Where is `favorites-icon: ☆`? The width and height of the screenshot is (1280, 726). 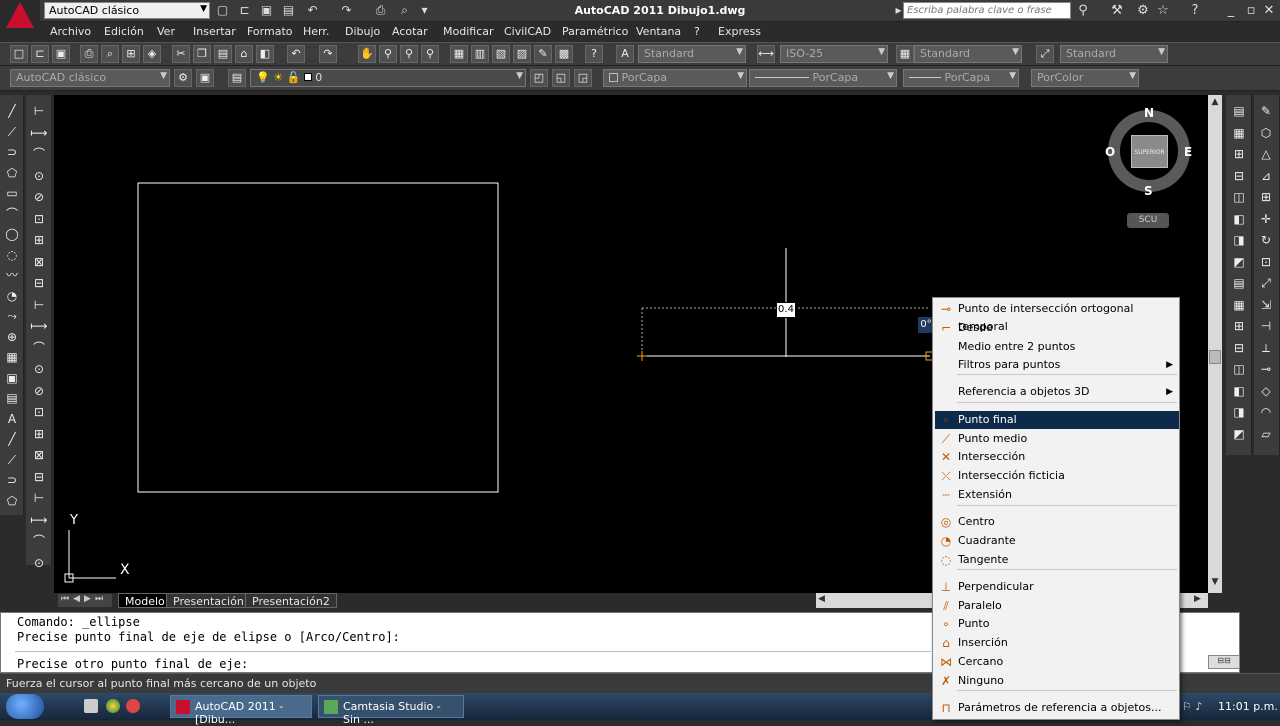
favorites-icon: ☆ is located at coordinates (1163, 11).